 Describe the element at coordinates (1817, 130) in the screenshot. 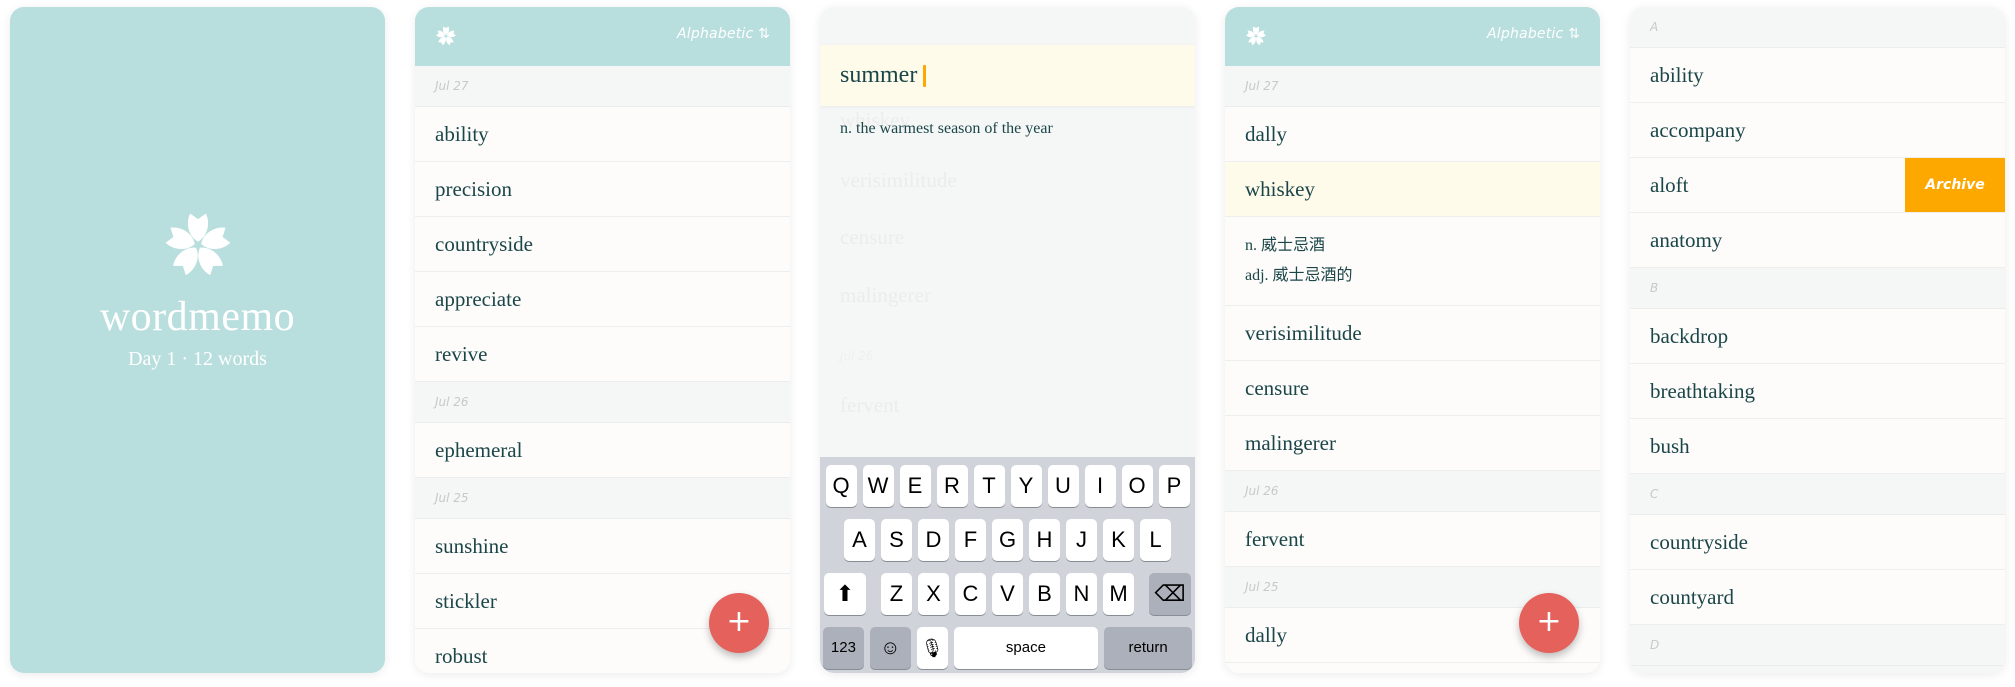

I see `word-row: accompany` at that location.